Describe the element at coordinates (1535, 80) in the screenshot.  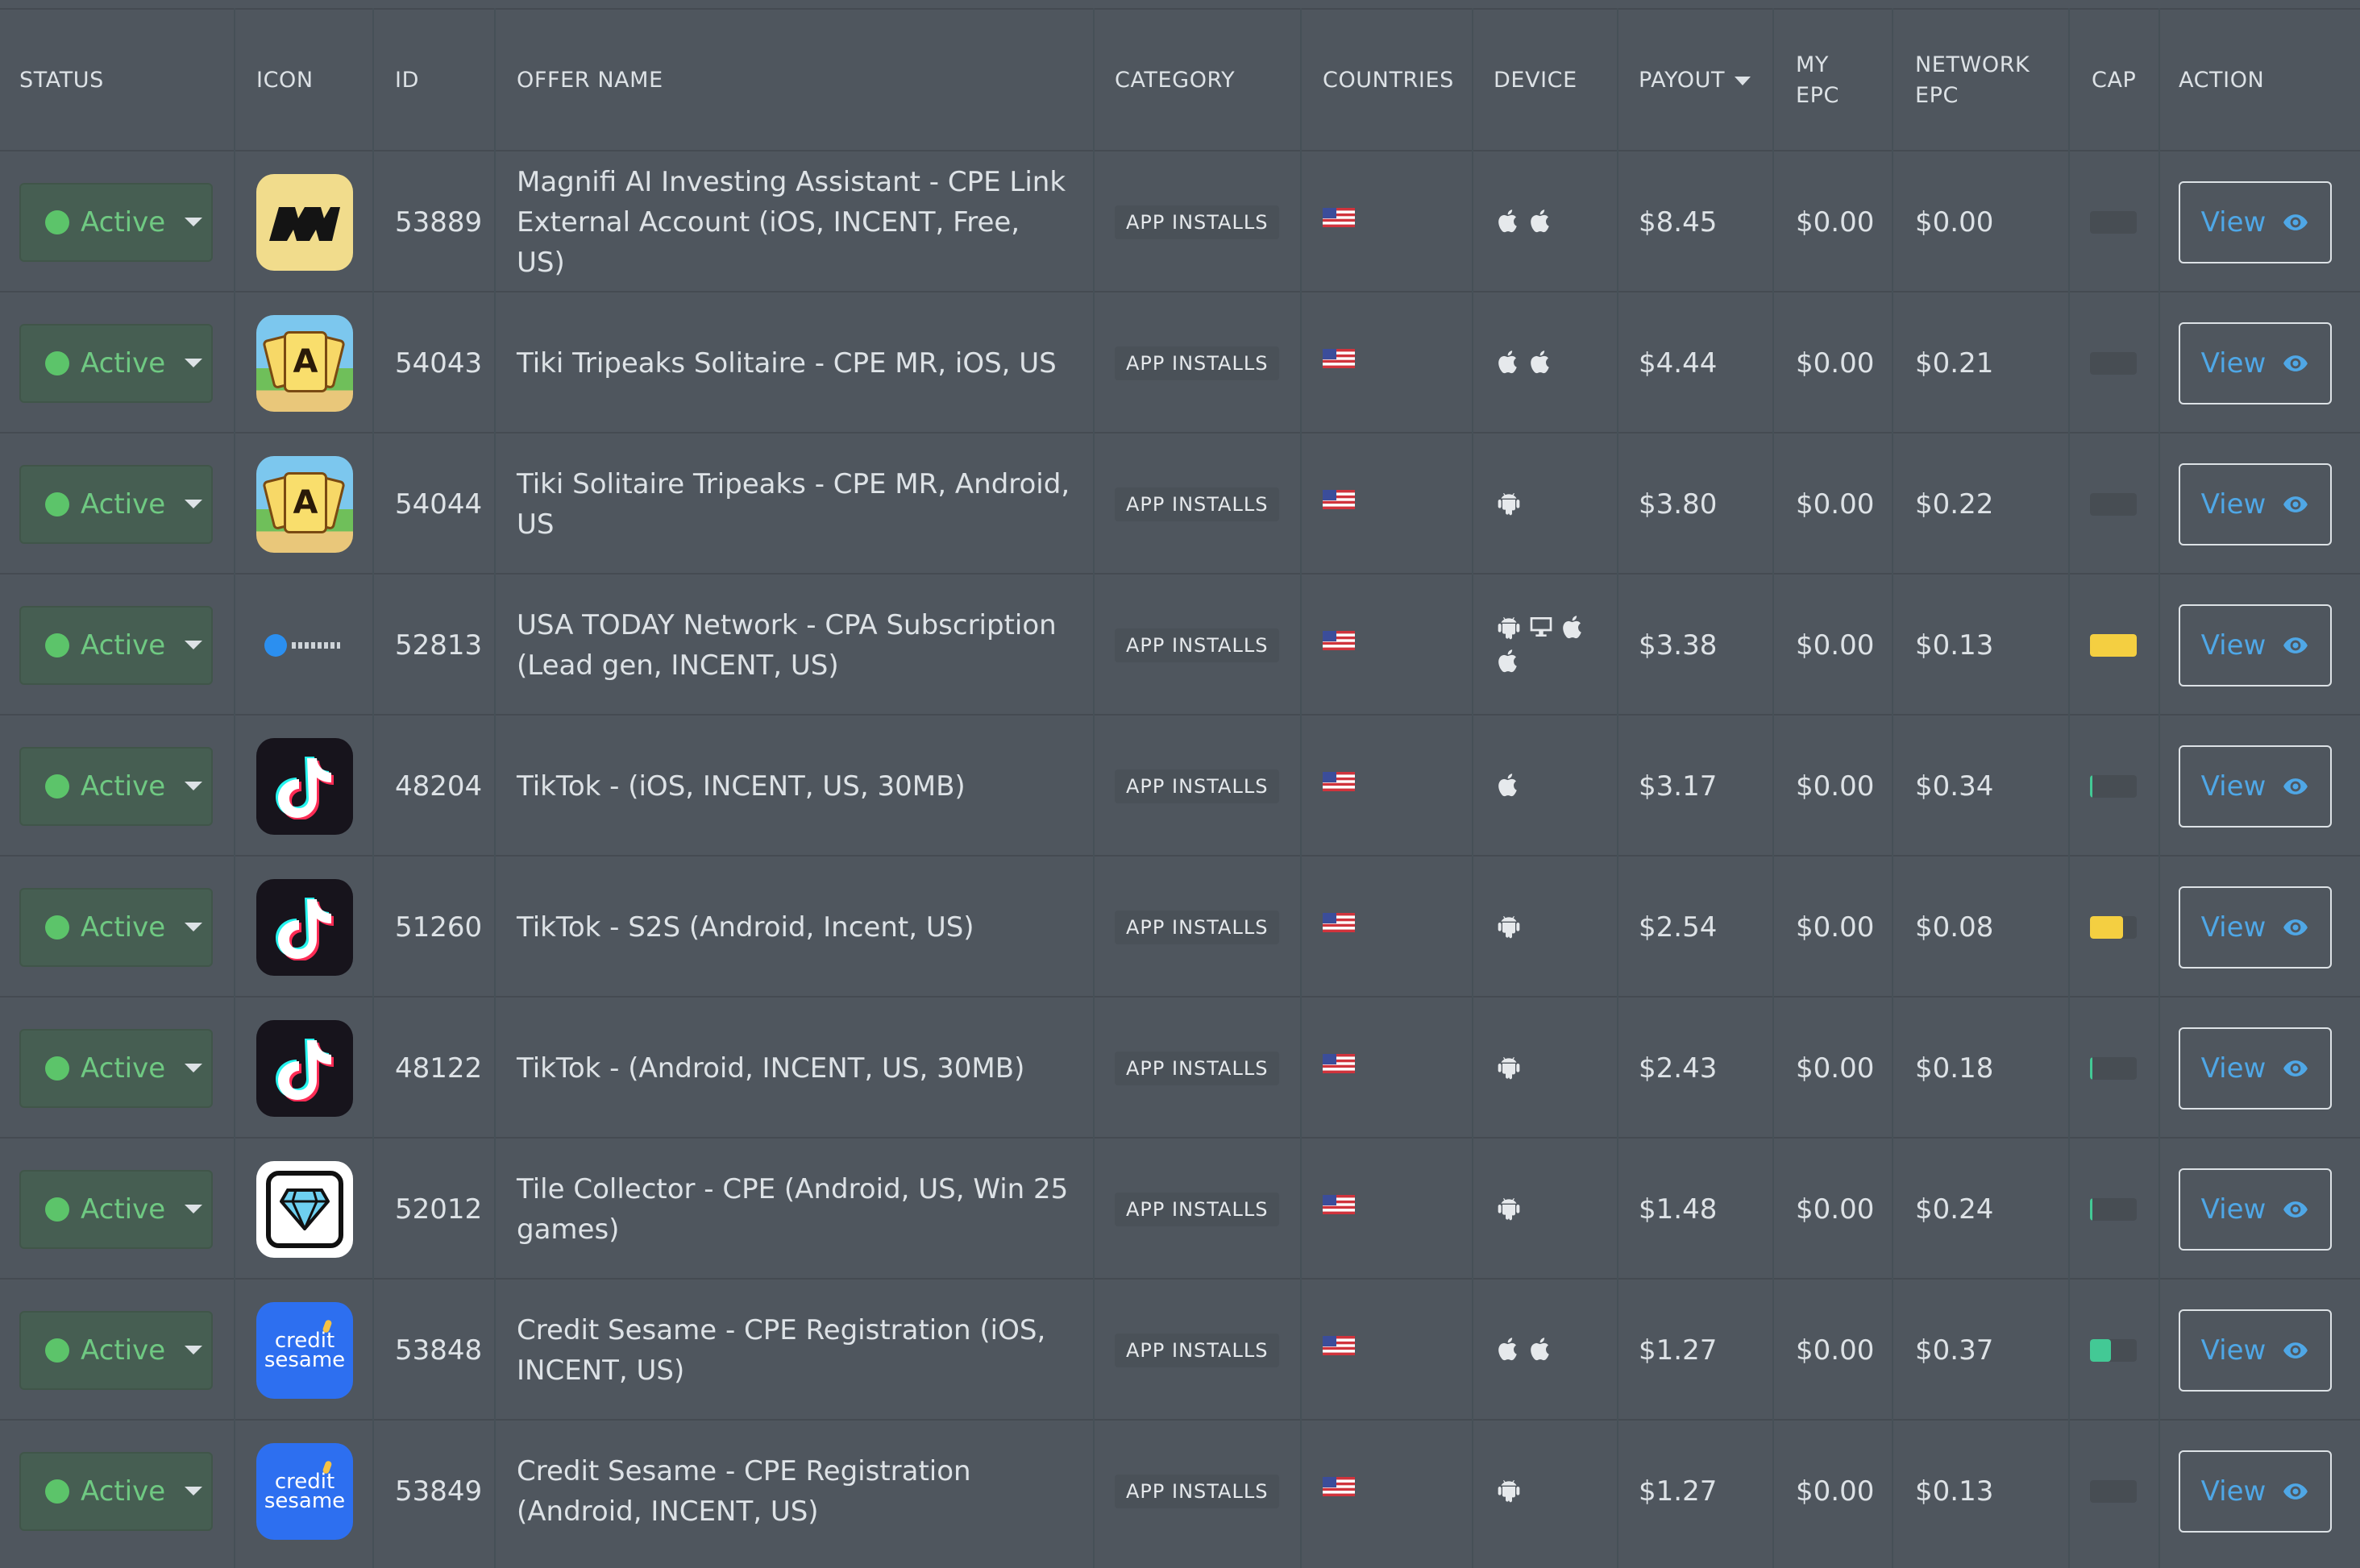
I see `header-device: DEVICE` at that location.